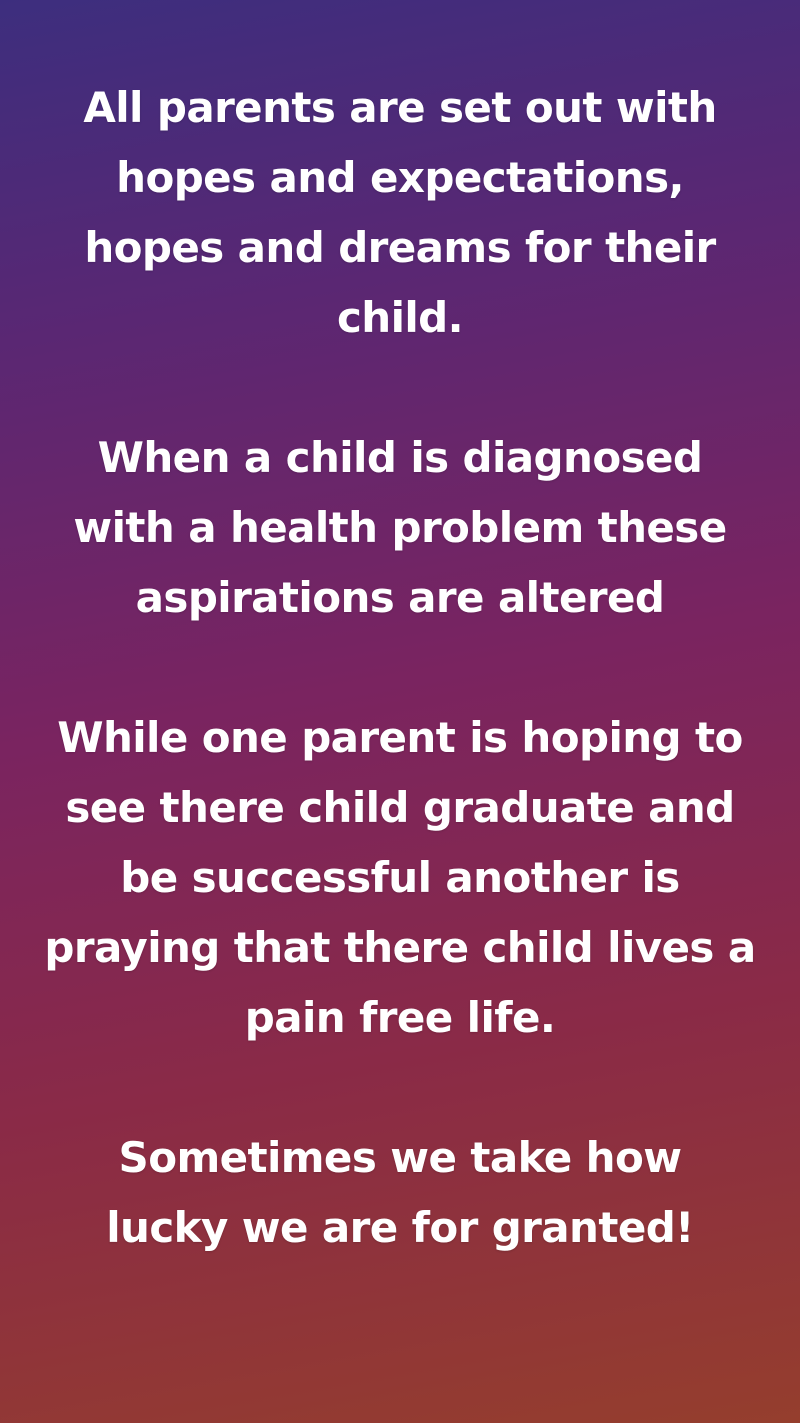  What do you see at coordinates (400, 807) in the screenshot?
I see `story-line: see there child graduate and` at bounding box center [400, 807].